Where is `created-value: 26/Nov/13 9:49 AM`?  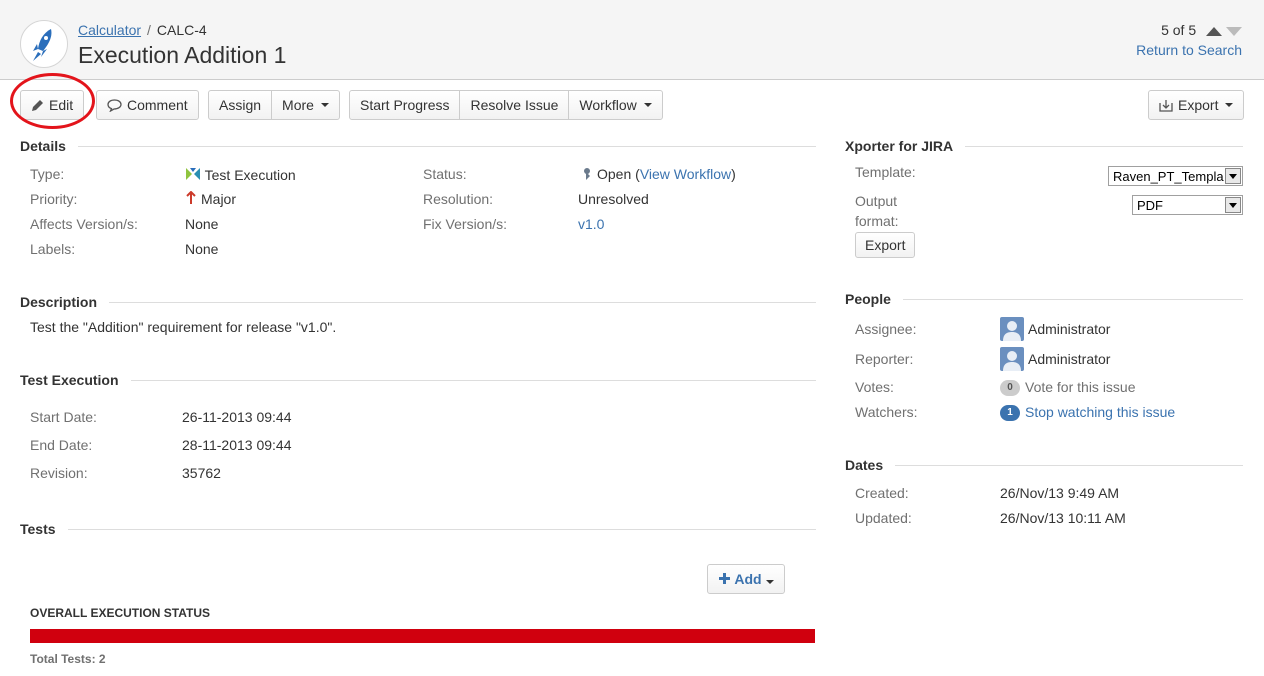
created-value: 26/Nov/13 9:49 AM is located at coordinates (1060, 493).